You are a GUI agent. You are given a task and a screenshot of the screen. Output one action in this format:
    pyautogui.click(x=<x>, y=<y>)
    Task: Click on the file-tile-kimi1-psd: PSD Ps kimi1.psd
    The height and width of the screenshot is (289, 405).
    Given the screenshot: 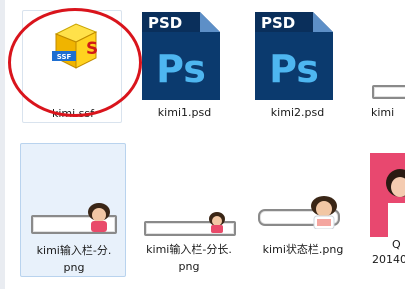 What is the action you would take?
    pyautogui.click(x=184, y=66)
    